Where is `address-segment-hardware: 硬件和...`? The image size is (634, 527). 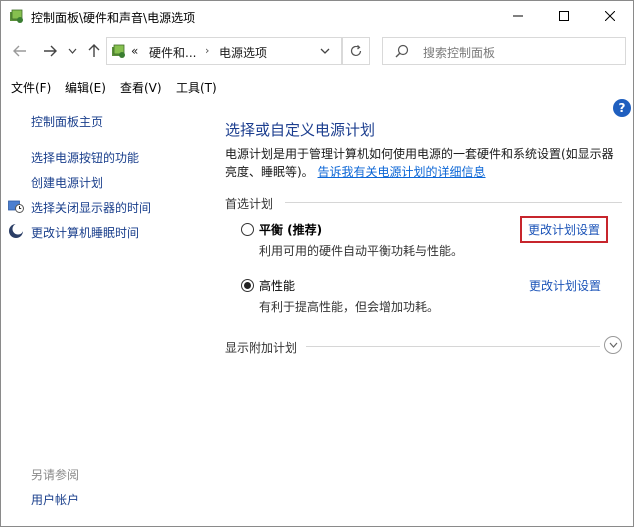 address-segment-hardware: 硬件和... is located at coordinates (172, 52).